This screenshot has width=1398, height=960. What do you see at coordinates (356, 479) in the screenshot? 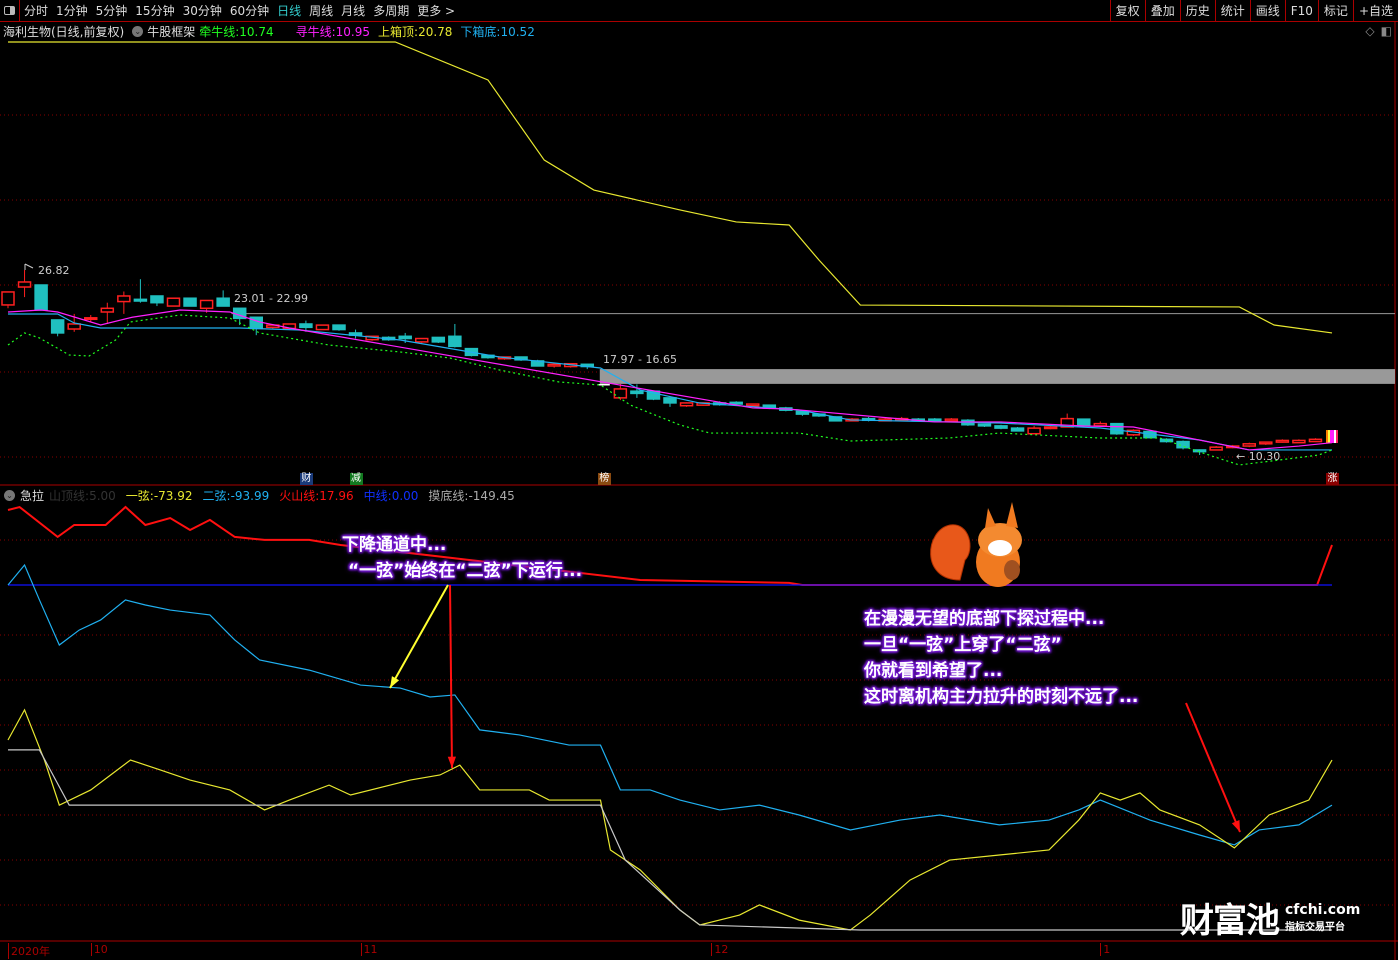
I see `event-marker-1: 减` at bounding box center [356, 479].